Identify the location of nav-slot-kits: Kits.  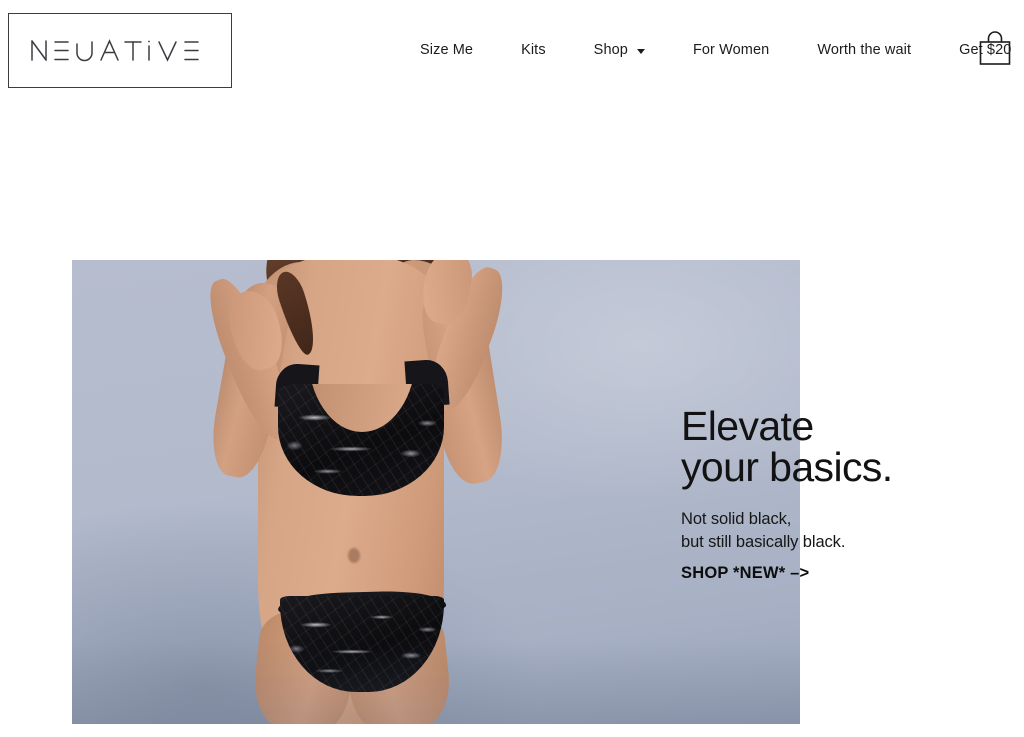
(533, 50).